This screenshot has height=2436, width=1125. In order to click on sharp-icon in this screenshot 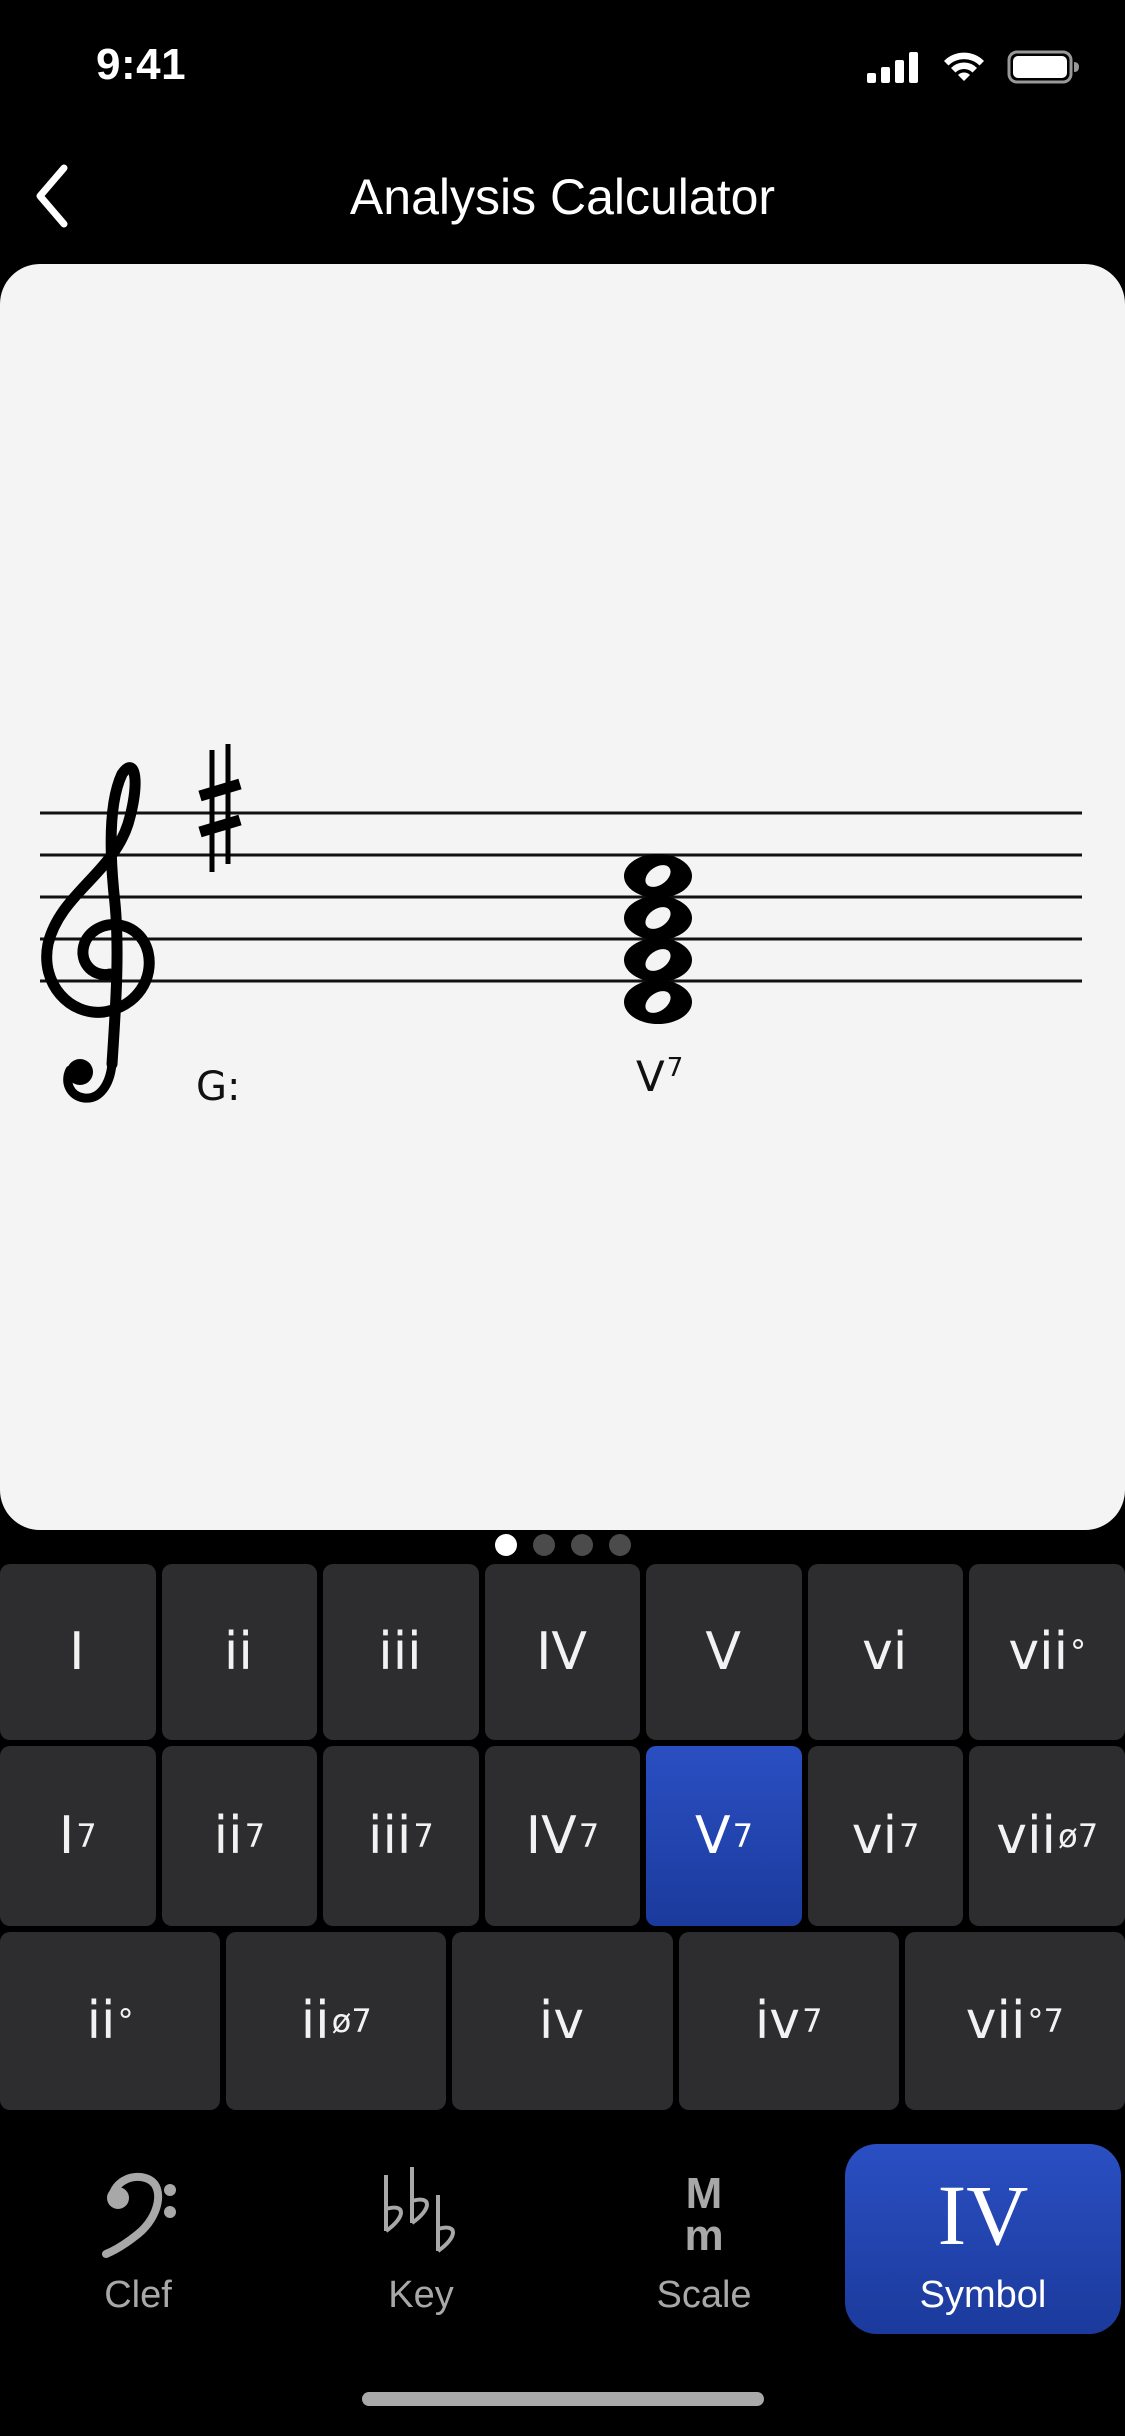, I will do `click(220, 808)`.